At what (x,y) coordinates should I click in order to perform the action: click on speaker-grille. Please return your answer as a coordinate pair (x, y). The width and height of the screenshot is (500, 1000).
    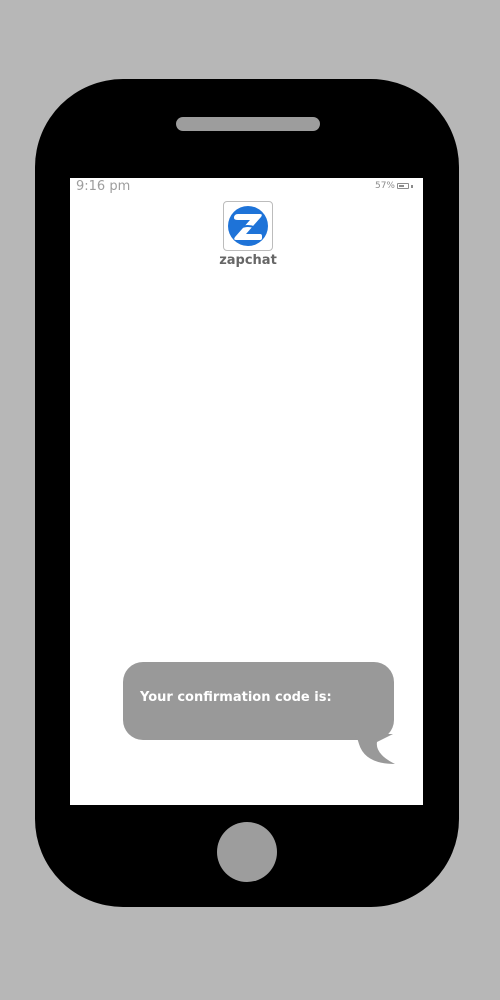
    Looking at the image, I should click on (248, 124).